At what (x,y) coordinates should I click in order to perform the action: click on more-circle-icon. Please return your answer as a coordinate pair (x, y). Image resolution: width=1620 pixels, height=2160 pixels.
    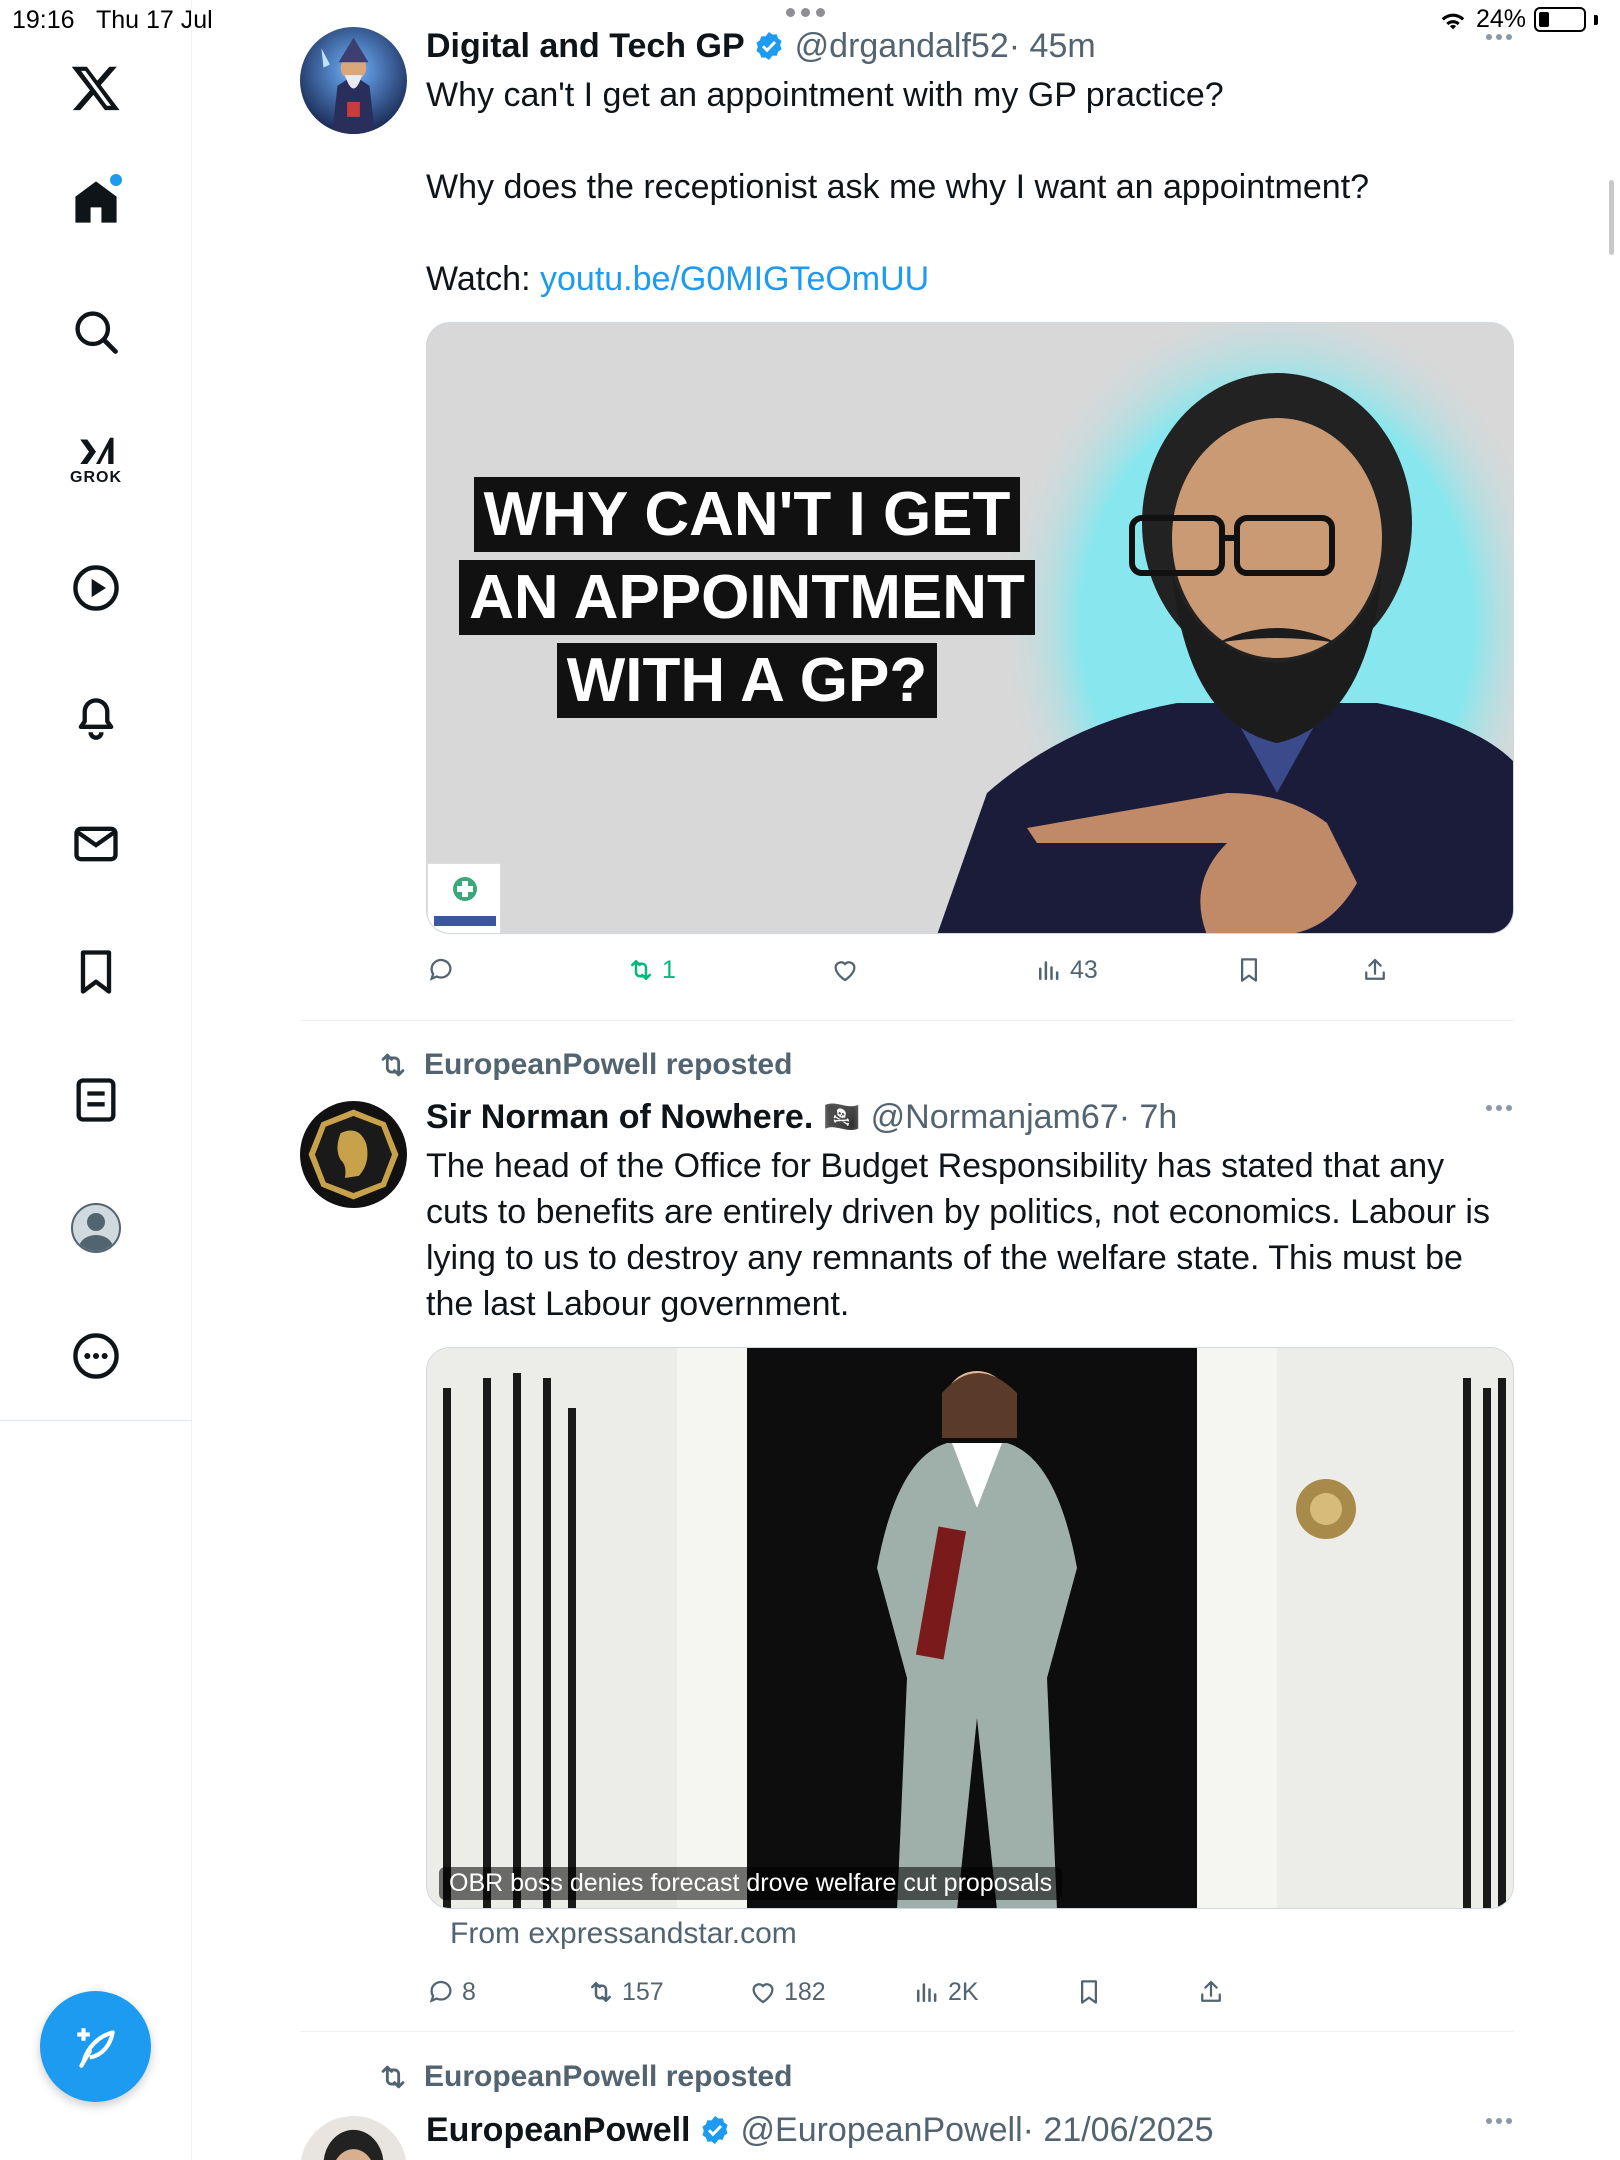
    Looking at the image, I should click on (96, 1356).